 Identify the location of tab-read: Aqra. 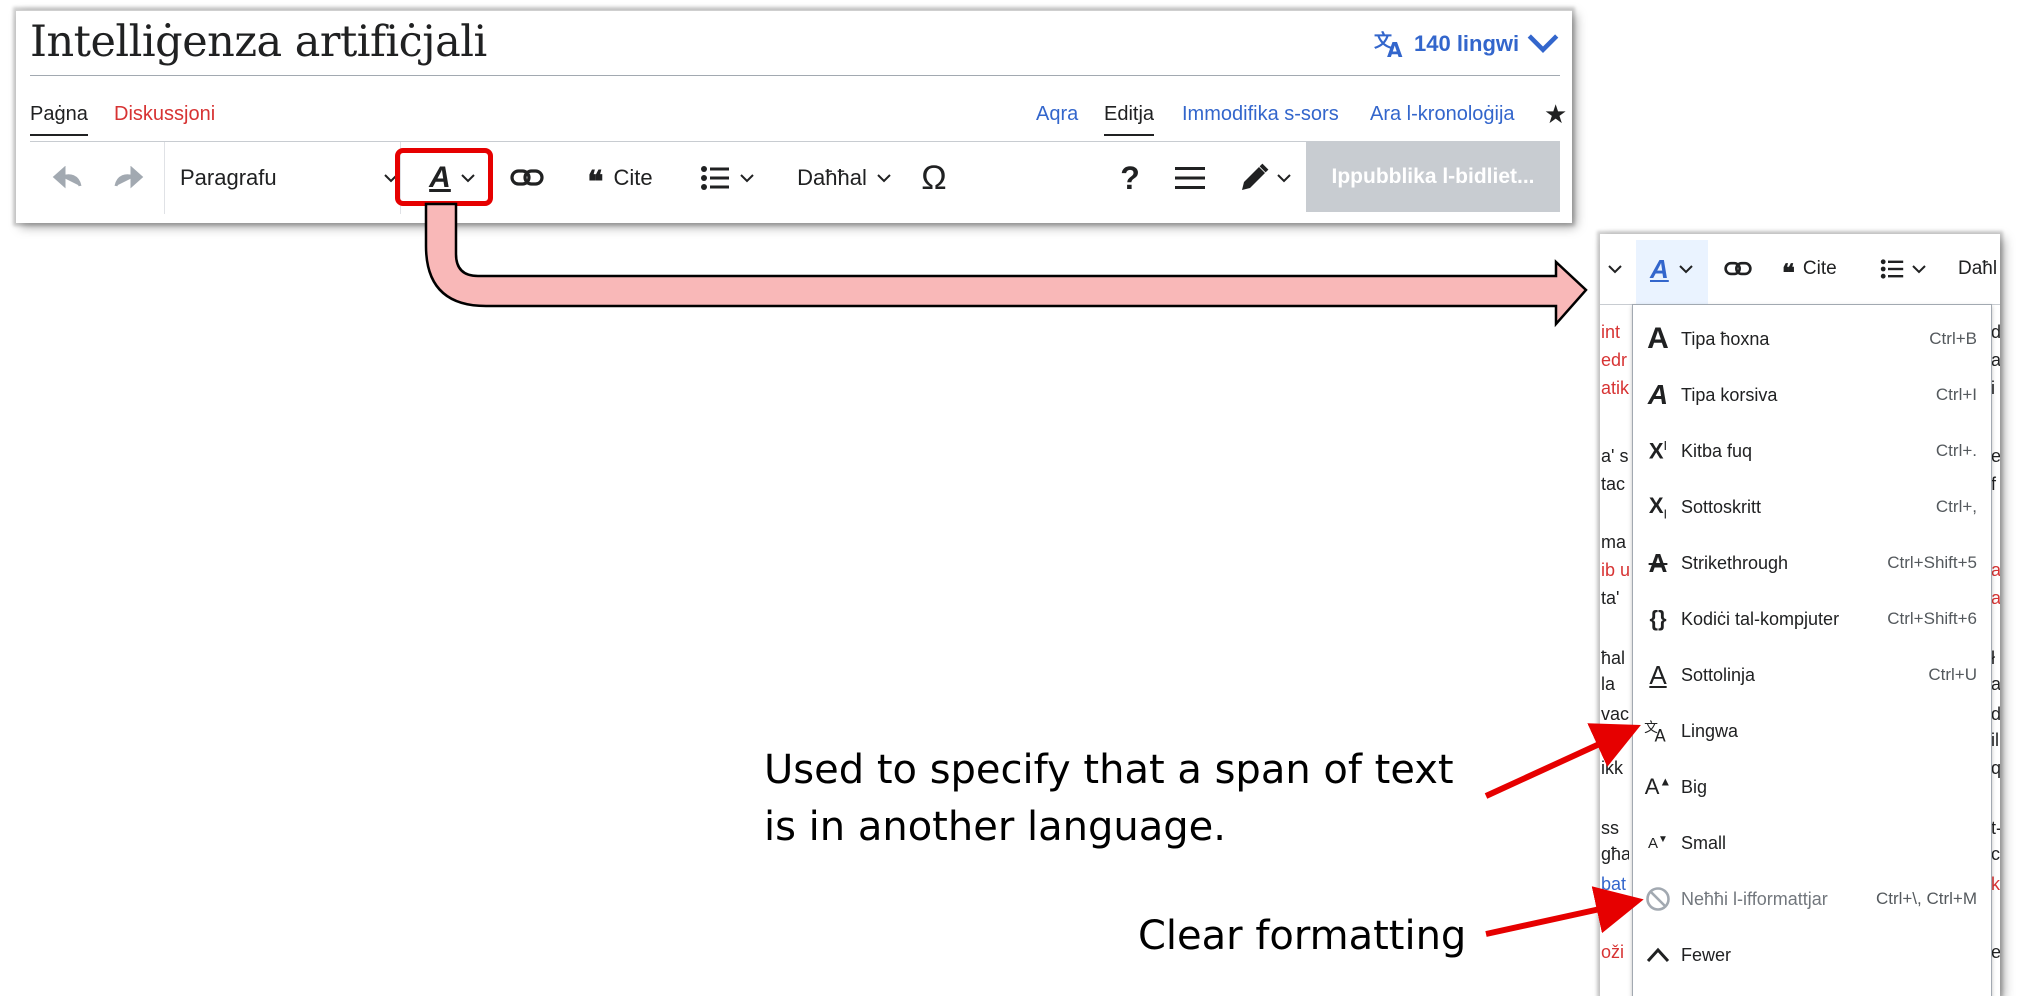
(1057, 114).